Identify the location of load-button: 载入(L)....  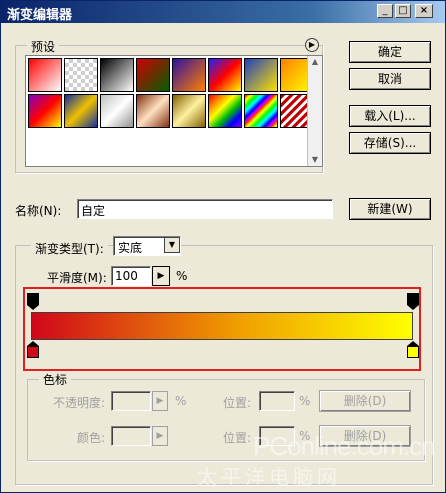
(390, 116).